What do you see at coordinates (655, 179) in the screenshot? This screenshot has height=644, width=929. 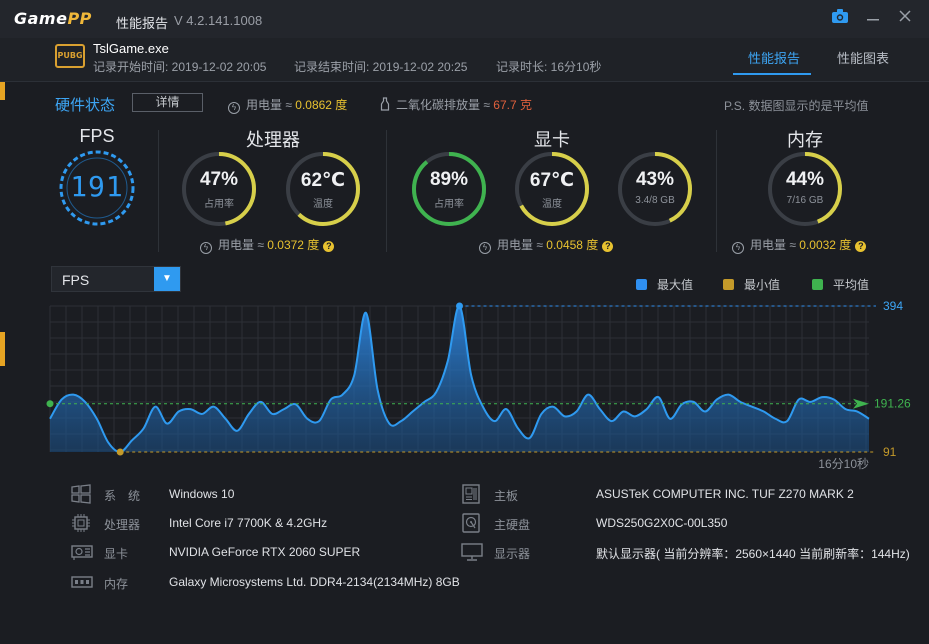 I see `gpu-mem-value: 43%` at bounding box center [655, 179].